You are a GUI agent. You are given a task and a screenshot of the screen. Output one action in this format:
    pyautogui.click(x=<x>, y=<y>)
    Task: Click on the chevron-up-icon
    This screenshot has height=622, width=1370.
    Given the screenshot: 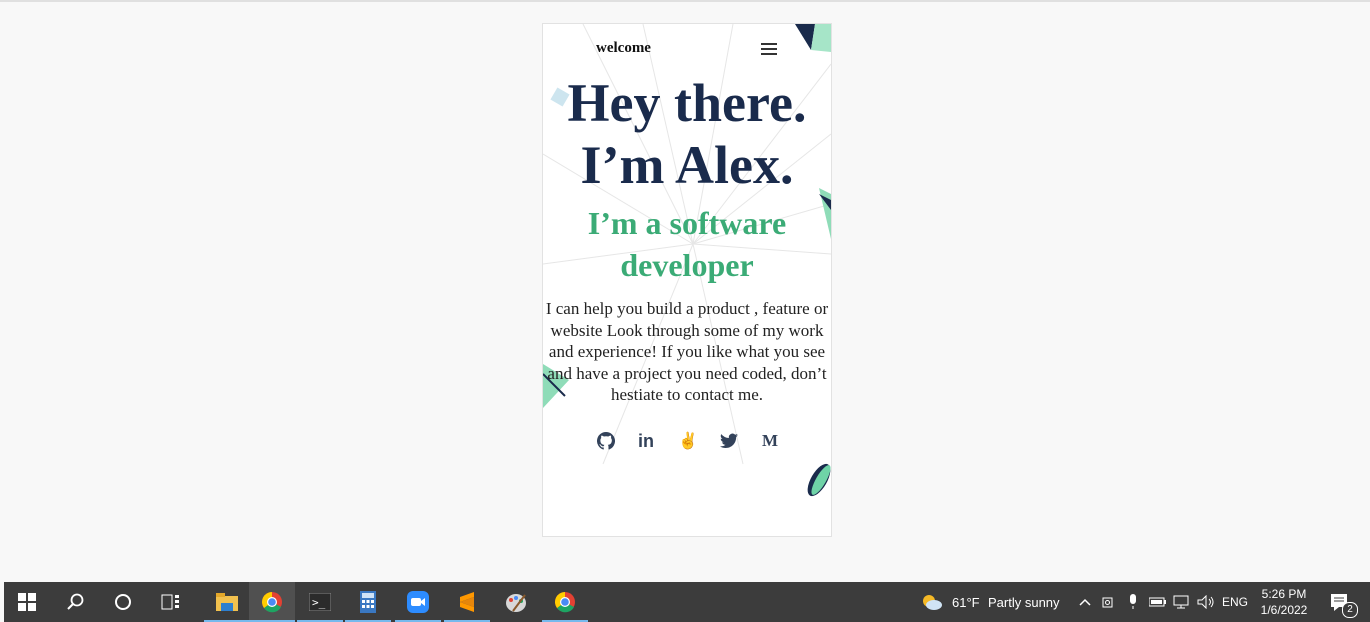 What is the action you would take?
    pyautogui.click(x=1085, y=602)
    